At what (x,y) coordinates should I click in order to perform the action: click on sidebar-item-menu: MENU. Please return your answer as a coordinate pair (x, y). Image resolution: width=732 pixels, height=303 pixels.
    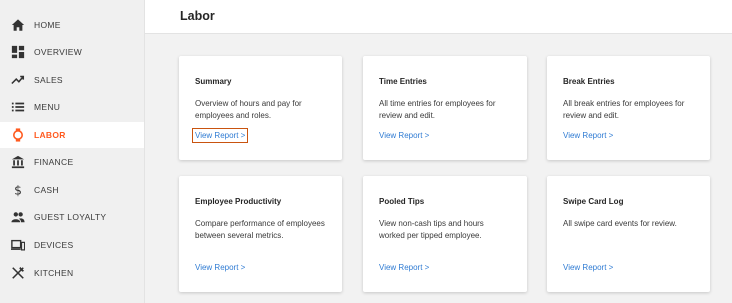
    Looking at the image, I should click on (72, 107).